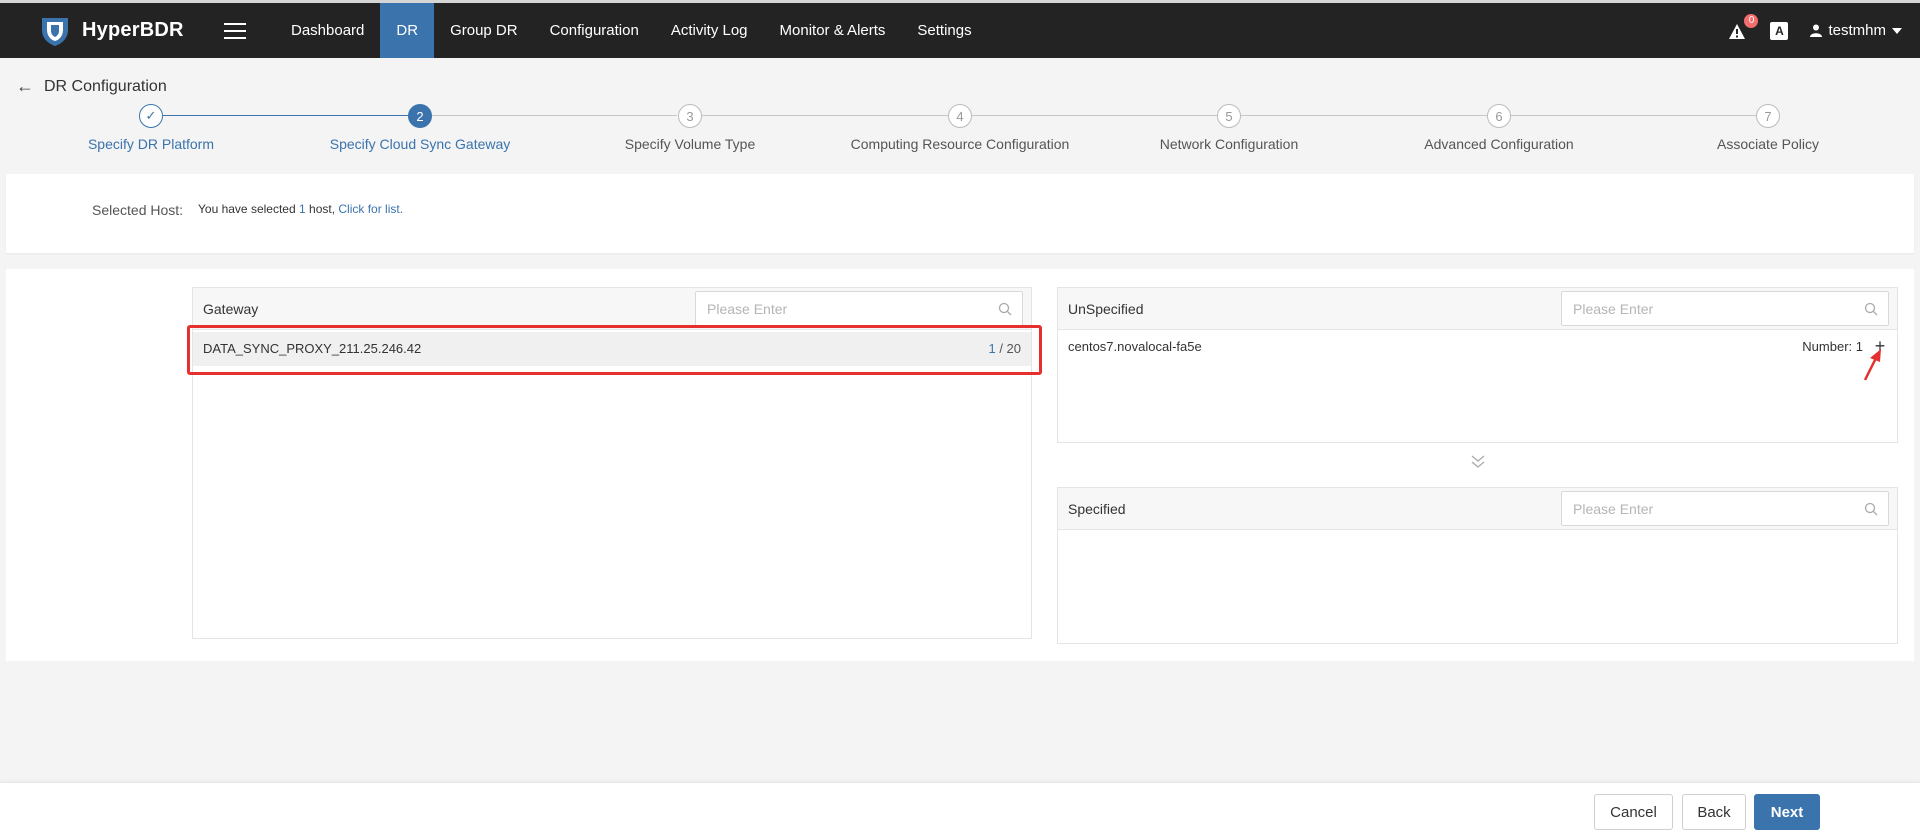 The height and width of the screenshot is (840, 1920). Describe the element at coordinates (231, 309) in the screenshot. I see `gateway-panel-title: Gateway` at that location.